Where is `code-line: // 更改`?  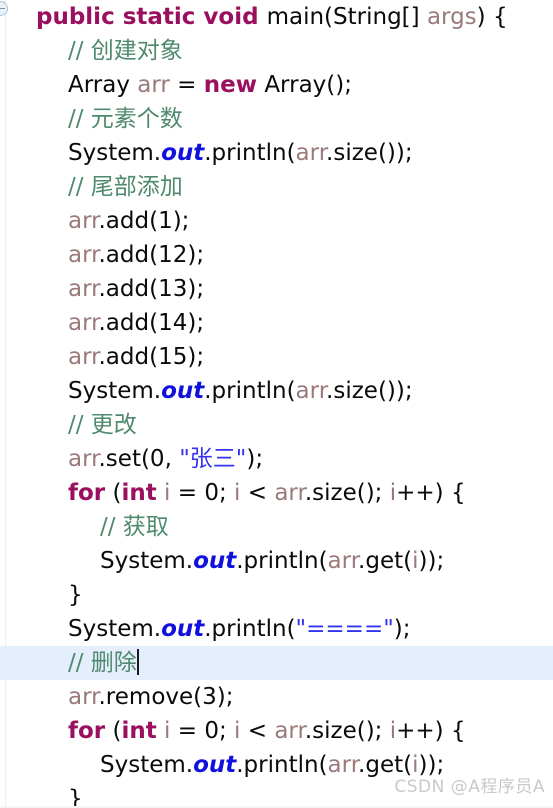 code-line: // 更改 is located at coordinates (276, 425).